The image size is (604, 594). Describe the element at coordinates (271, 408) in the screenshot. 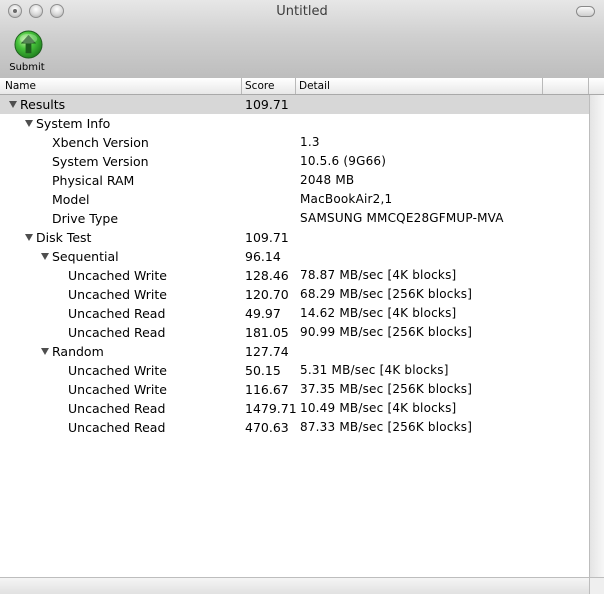

I see `row-score: 1479.71` at that location.